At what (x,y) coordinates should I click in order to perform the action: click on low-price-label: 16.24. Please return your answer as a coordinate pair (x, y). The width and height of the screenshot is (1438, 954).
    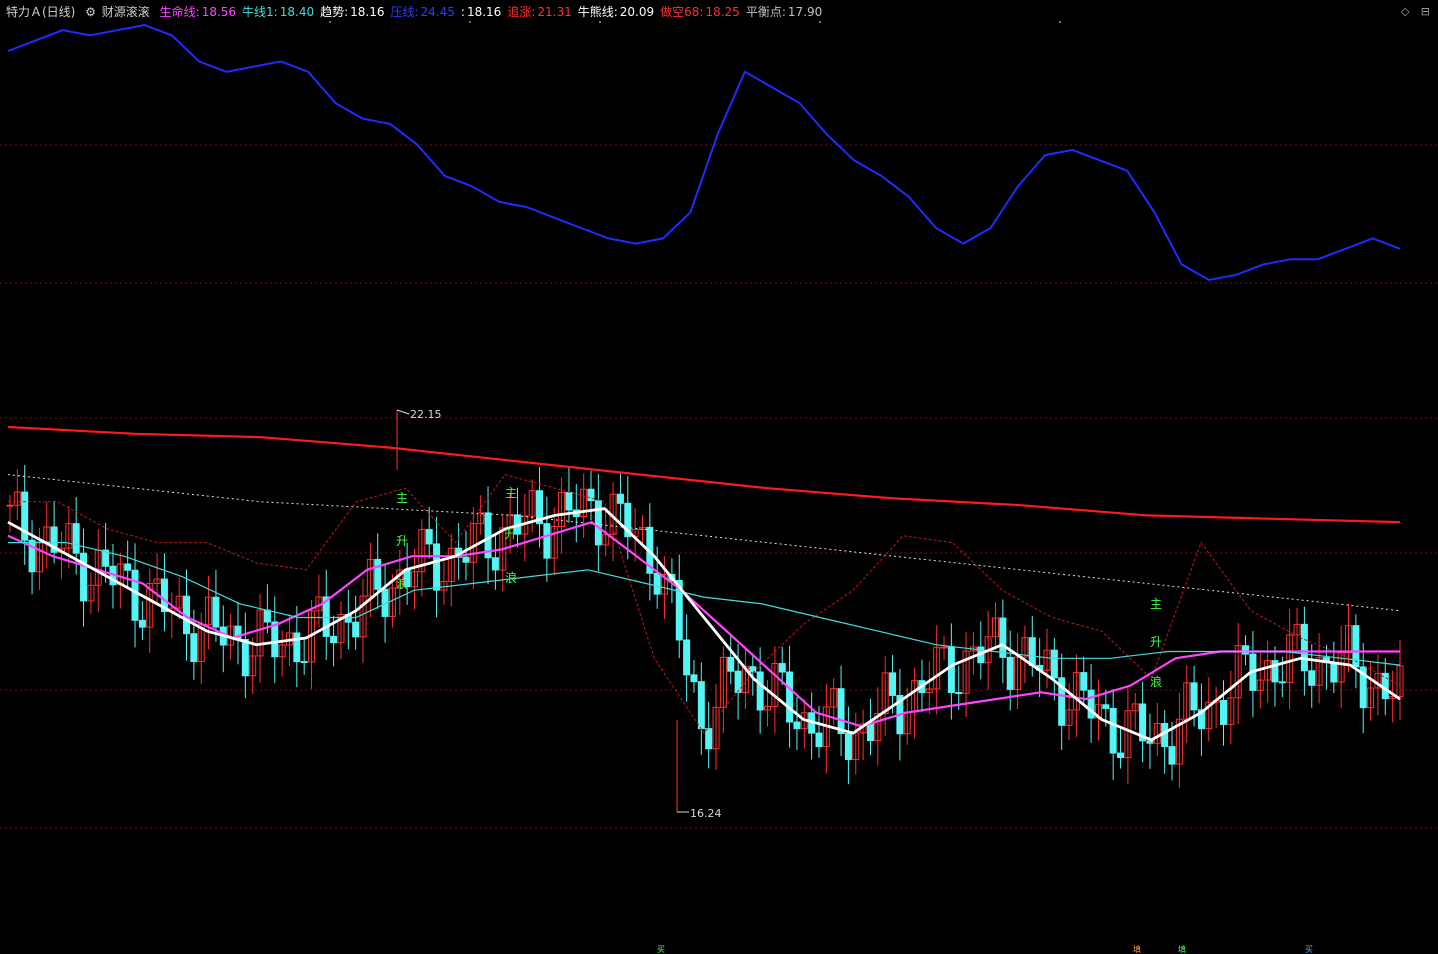
    Looking at the image, I should click on (706, 813).